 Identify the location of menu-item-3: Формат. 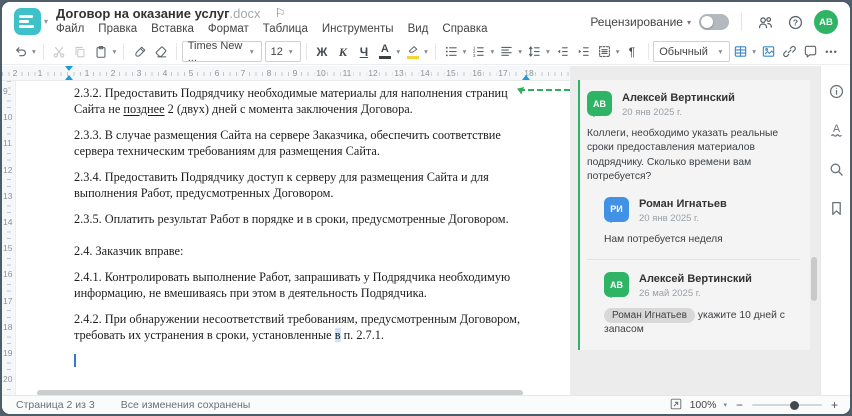
(228, 29).